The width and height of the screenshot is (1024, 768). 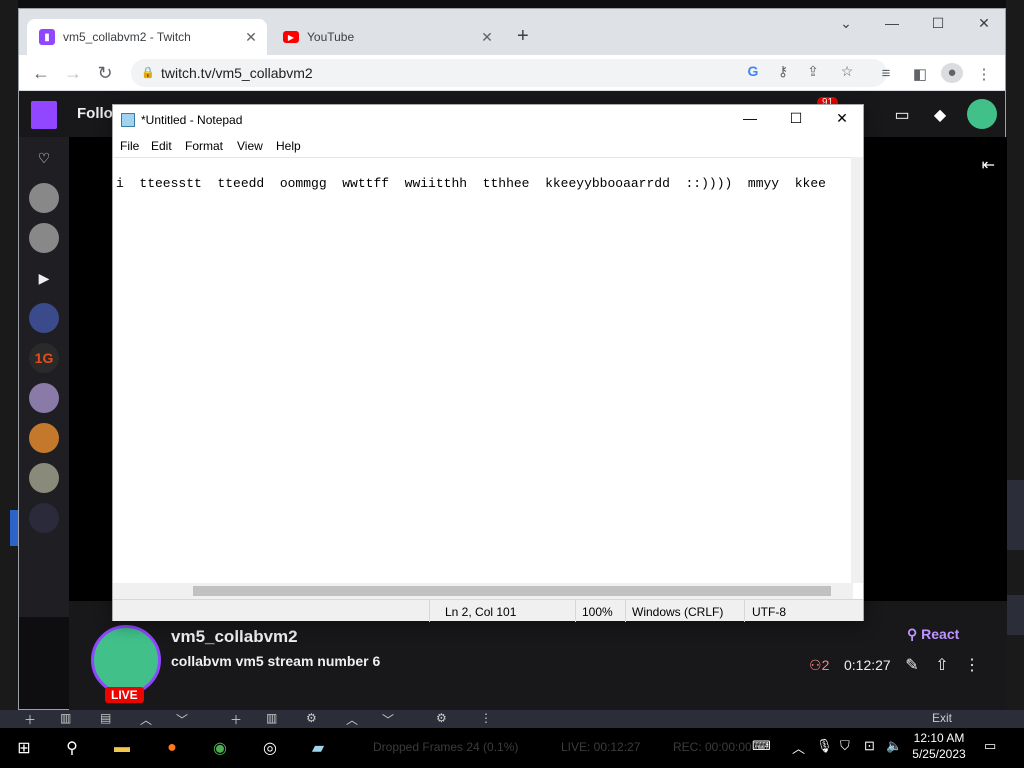 What do you see at coordinates (798, 747) in the screenshot?
I see `tray-overflow-icon: ︿` at bounding box center [798, 747].